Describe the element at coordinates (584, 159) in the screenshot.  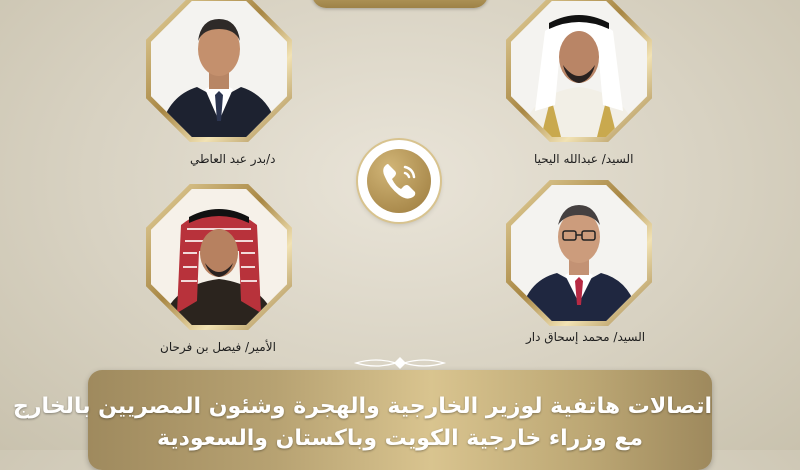
I see `caption-top-right: السيد/ عبدالله اليحيا` at that location.